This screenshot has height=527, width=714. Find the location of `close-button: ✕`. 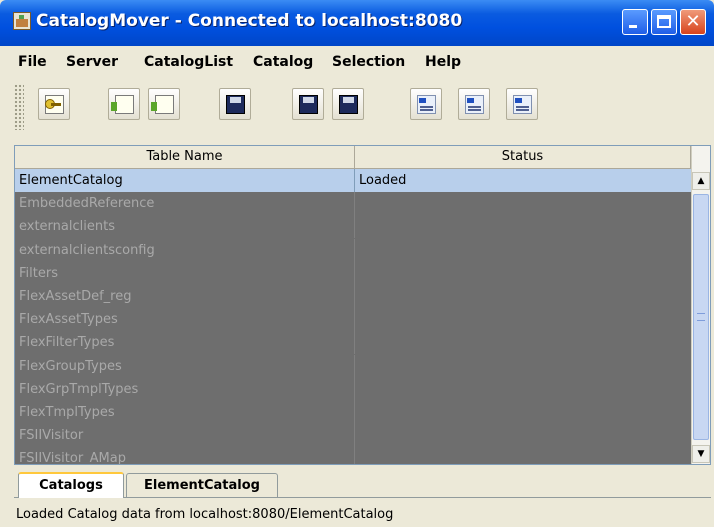

close-button: ✕ is located at coordinates (693, 22).